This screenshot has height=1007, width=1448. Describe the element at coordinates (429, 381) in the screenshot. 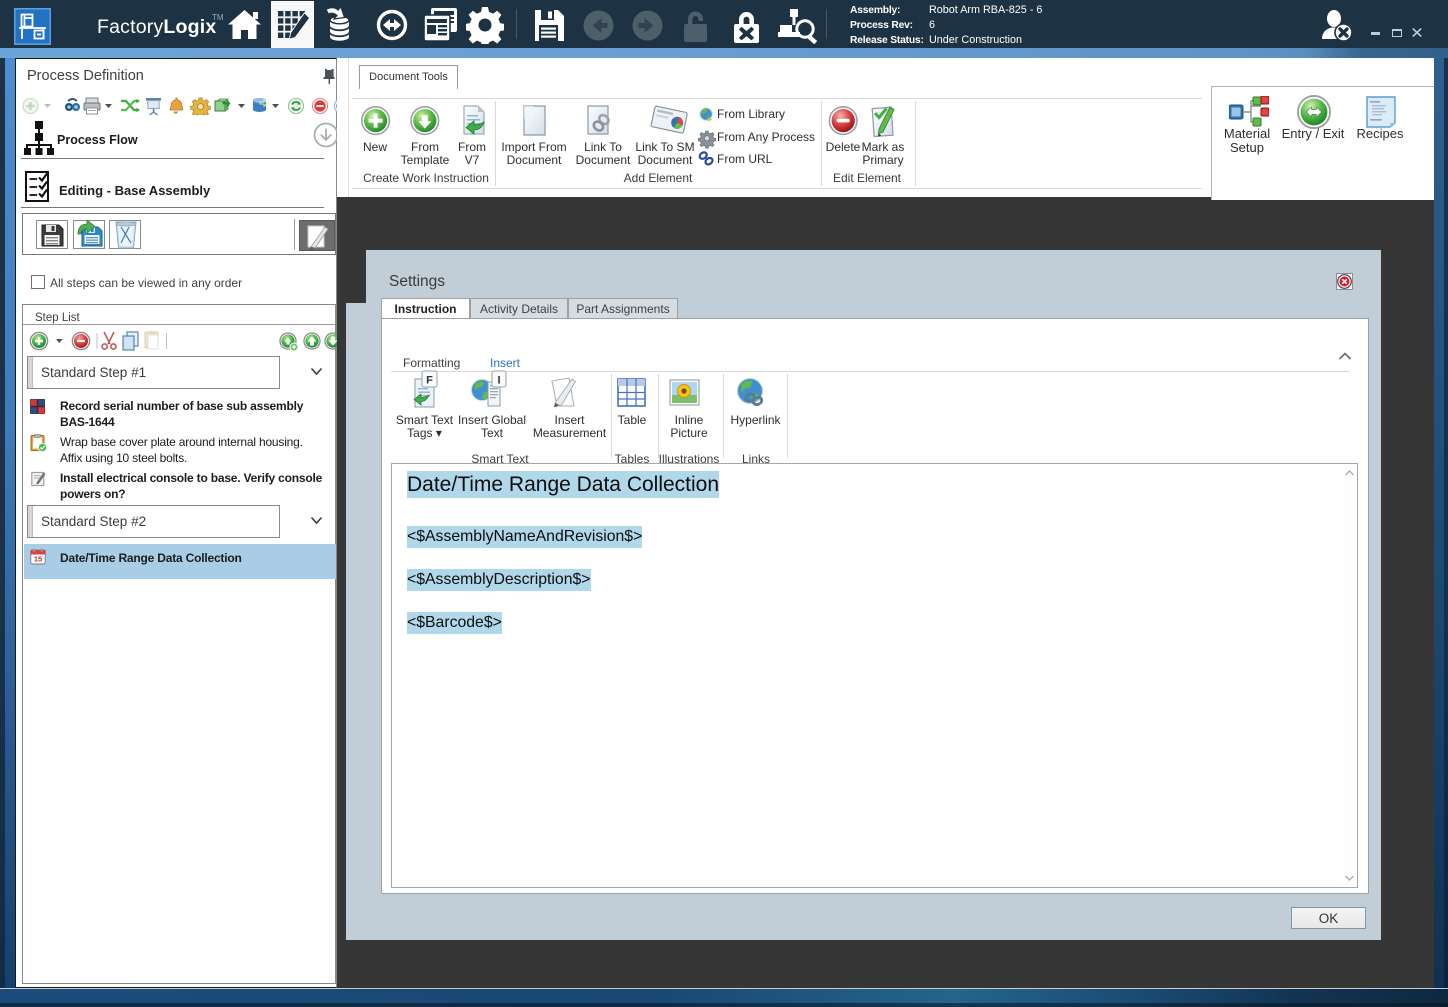

I see `svg-text: F` at that location.